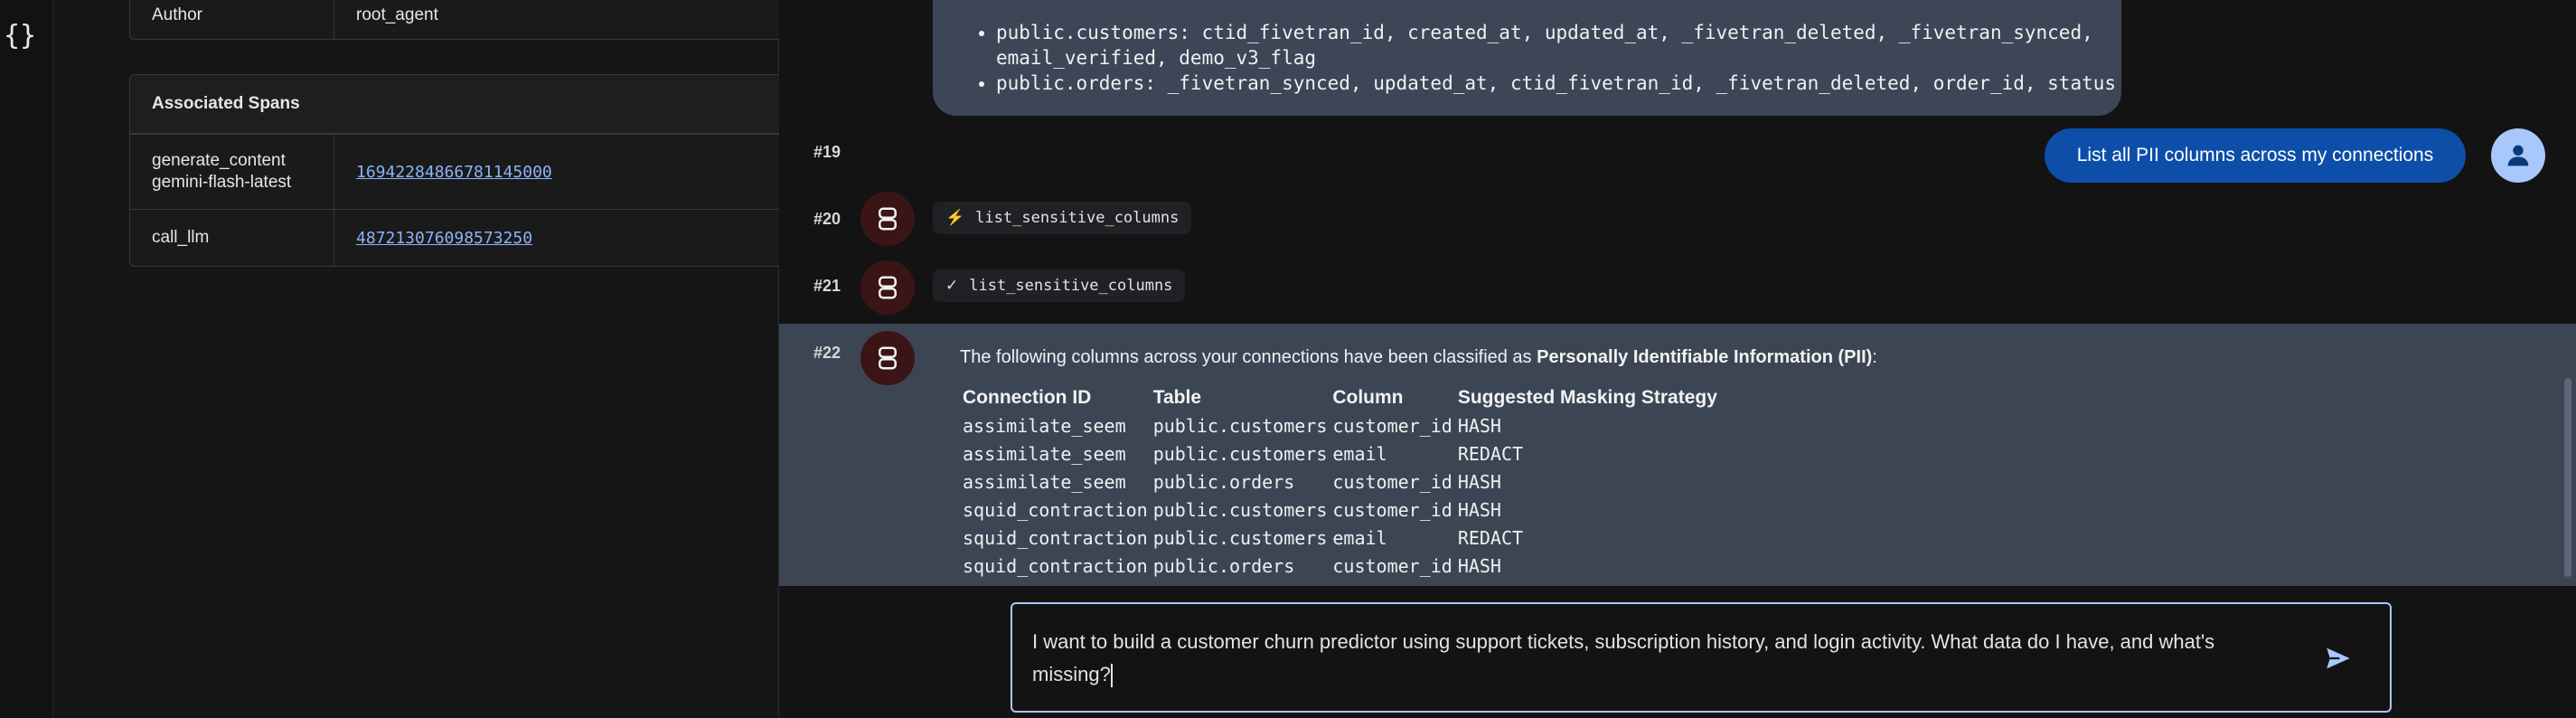  Describe the element at coordinates (232, 172) in the screenshot. I see `span-name: generate_content gemini-flash-latest` at that location.